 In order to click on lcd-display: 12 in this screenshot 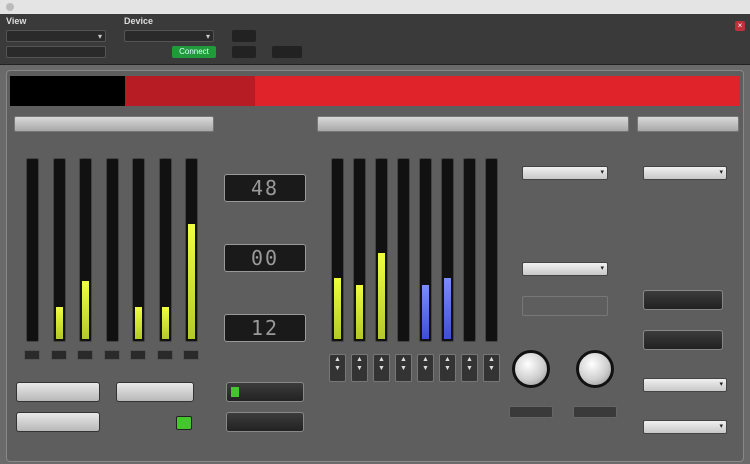, I will do `click(265, 328)`.